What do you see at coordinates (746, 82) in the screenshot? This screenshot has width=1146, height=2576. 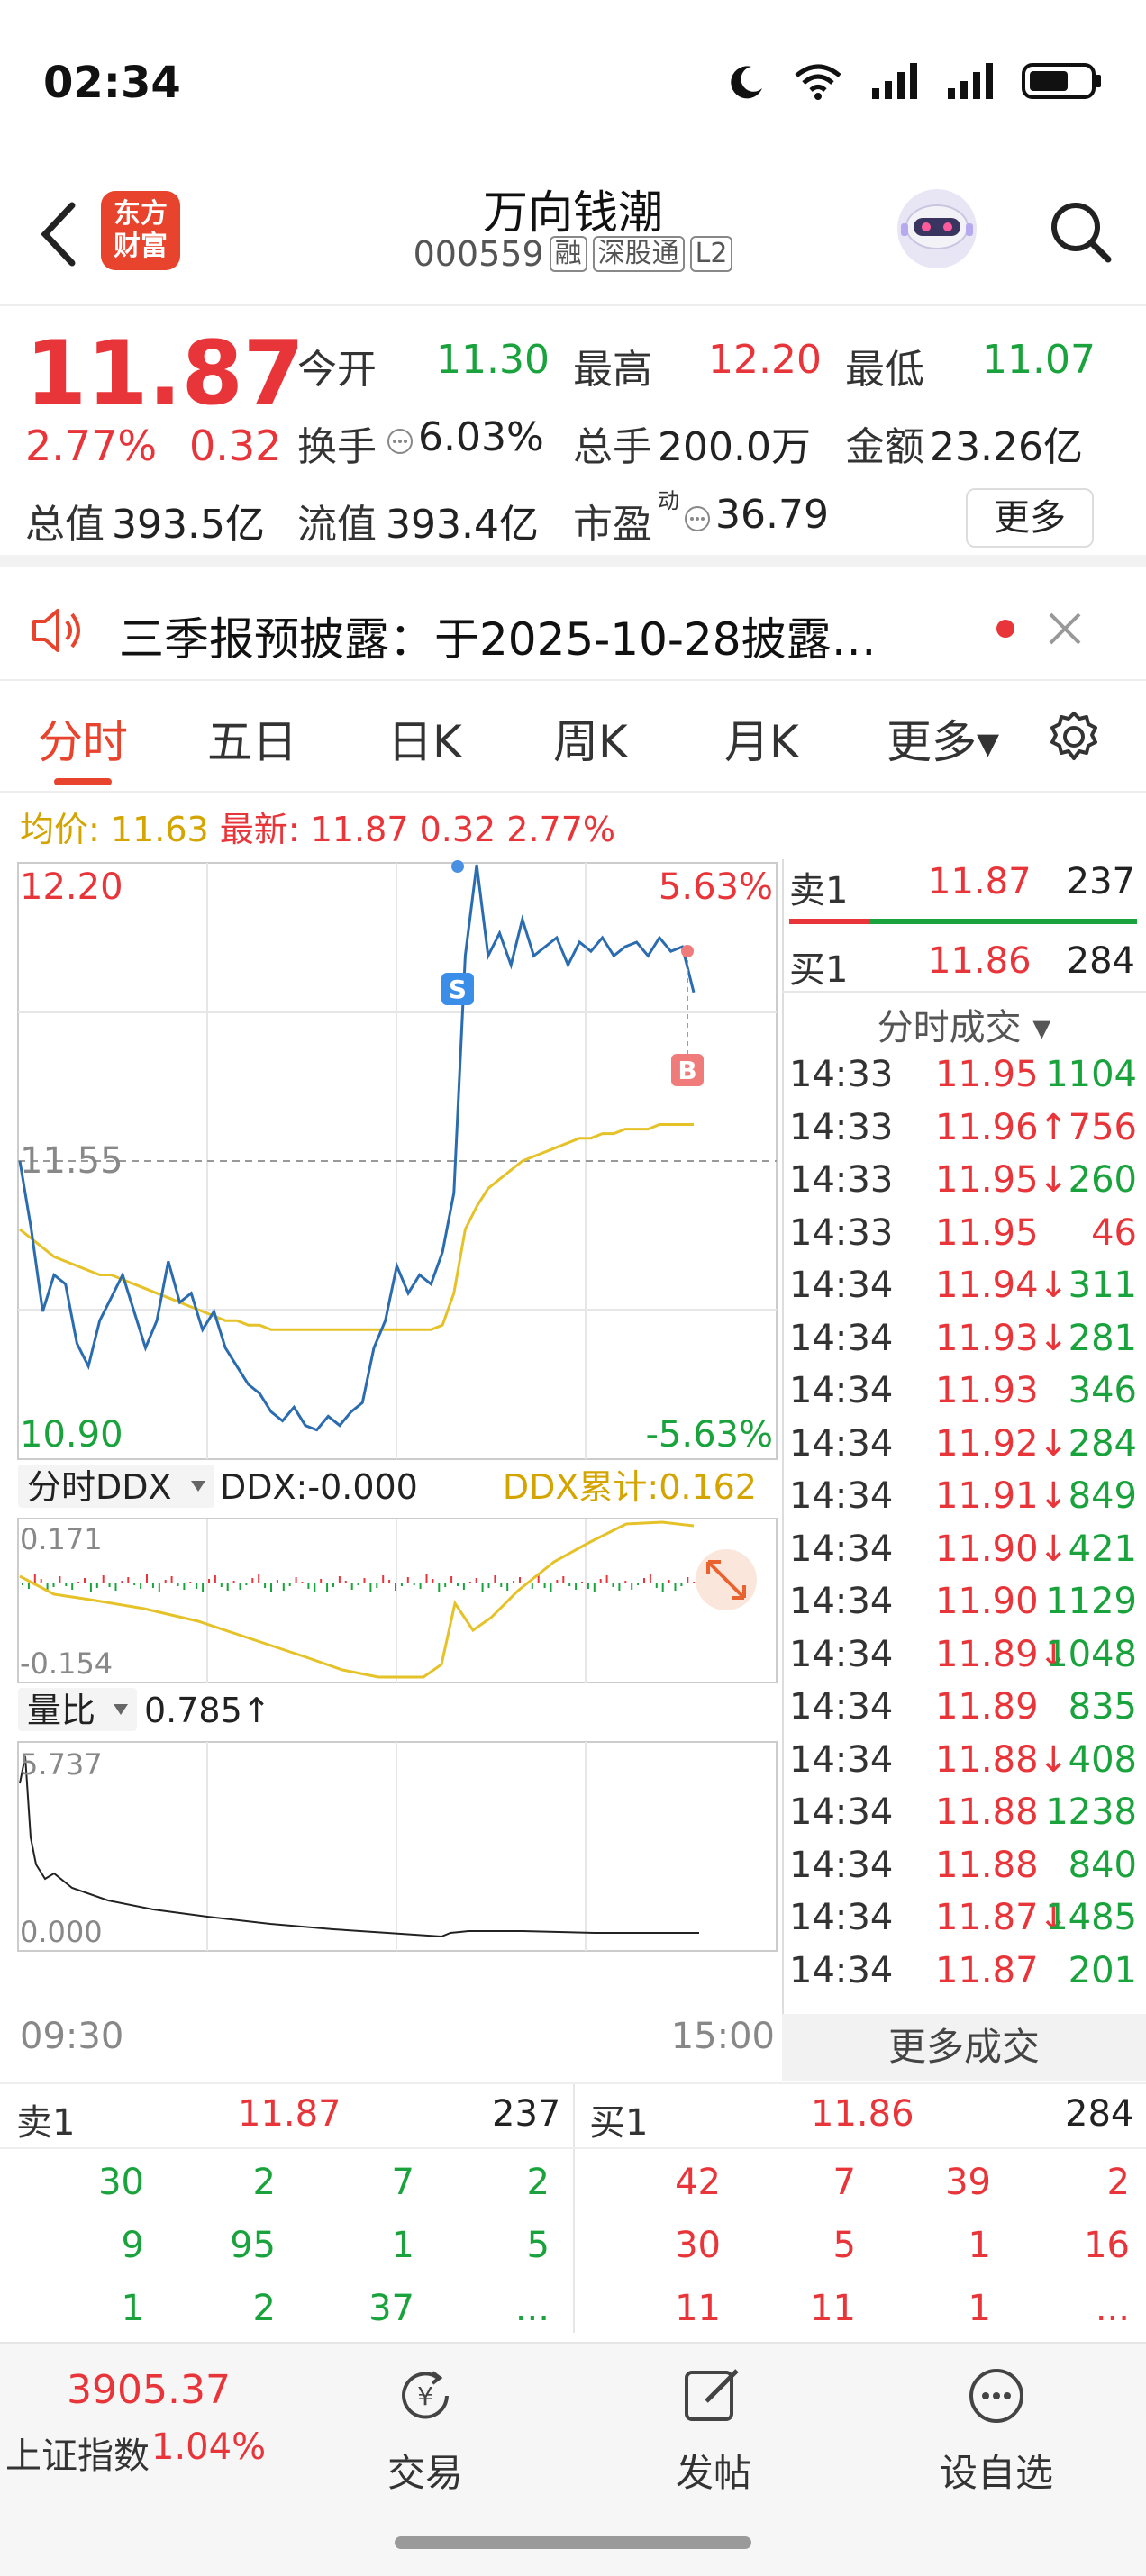 I see `moon-icon` at bounding box center [746, 82].